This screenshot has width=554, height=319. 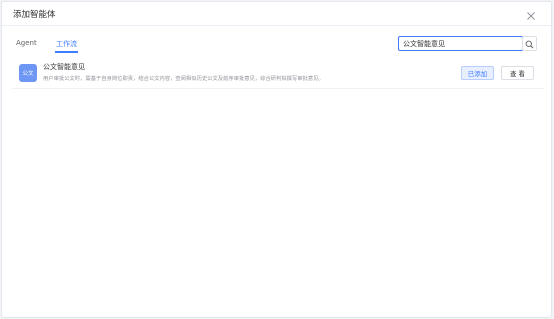 I want to click on close-icon, so click(x=531, y=13).